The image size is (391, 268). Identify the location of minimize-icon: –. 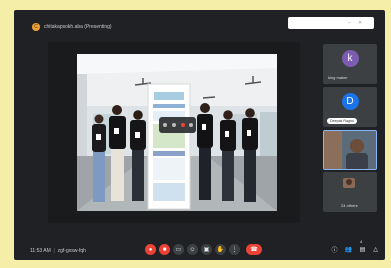
(349, 23).